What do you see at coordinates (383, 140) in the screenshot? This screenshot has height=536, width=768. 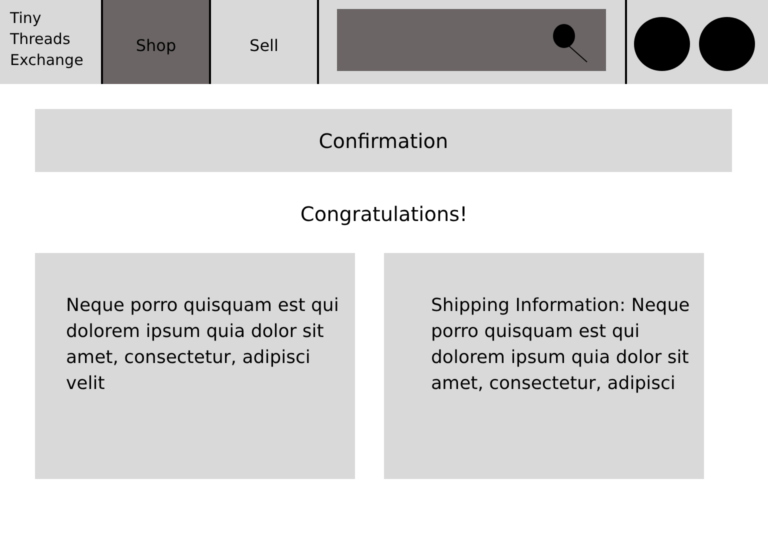 I see `title-banner: Confirmation` at bounding box center [383, 140].